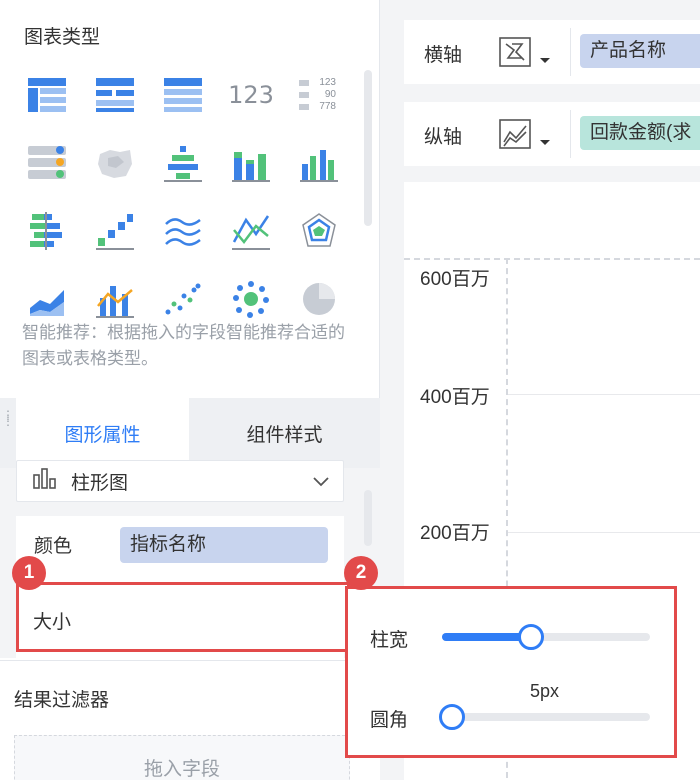 The width and height of the screenshot is (700, 780). What do you see at coordinates (368, 518) in the screenshot?
I see `properties-scrollbar` at bounding box center [368, 518].